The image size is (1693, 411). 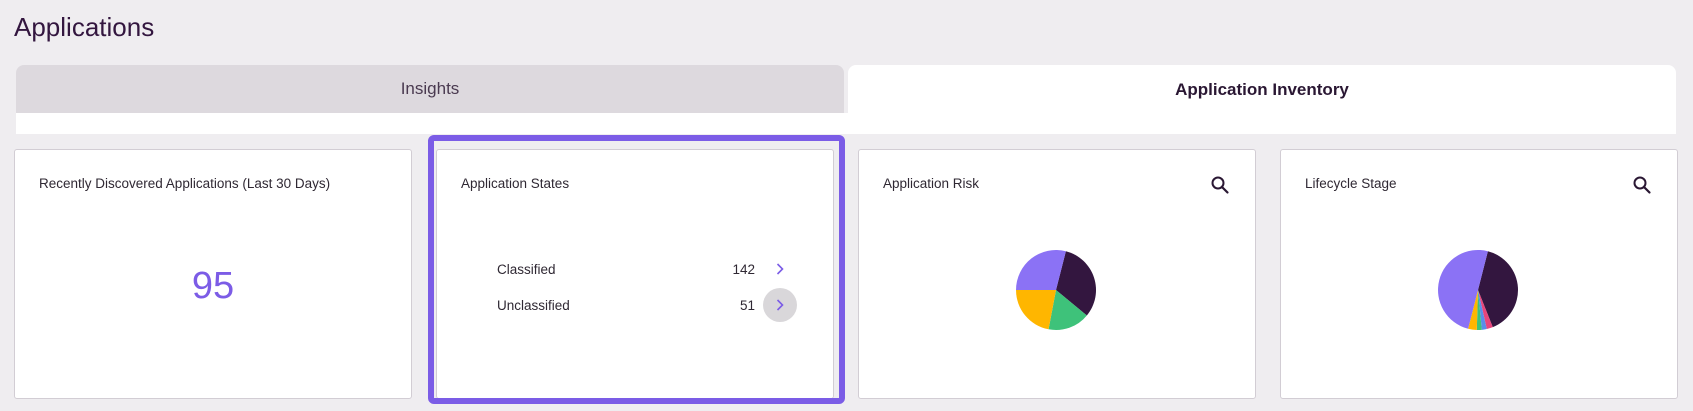 I want to click on state-label: Unclassified, so click(x=533, y=305).